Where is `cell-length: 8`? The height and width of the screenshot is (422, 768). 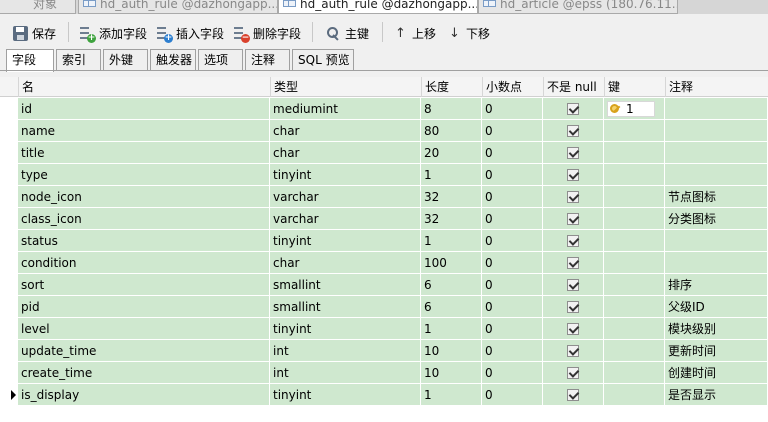 cell-length: 8 is located at coordinates (451, 109).